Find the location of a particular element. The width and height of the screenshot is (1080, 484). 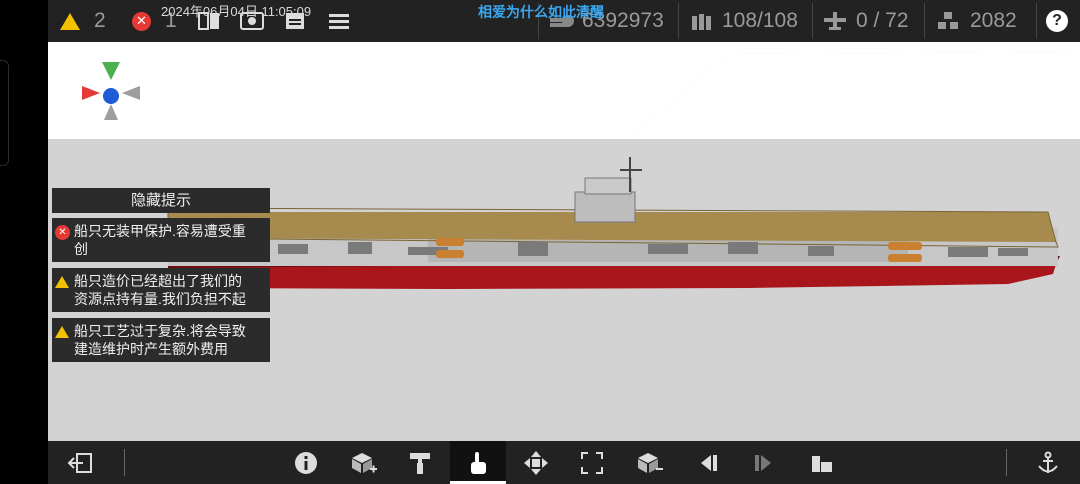

anchor-icon is located at coordinates (1048, 462).